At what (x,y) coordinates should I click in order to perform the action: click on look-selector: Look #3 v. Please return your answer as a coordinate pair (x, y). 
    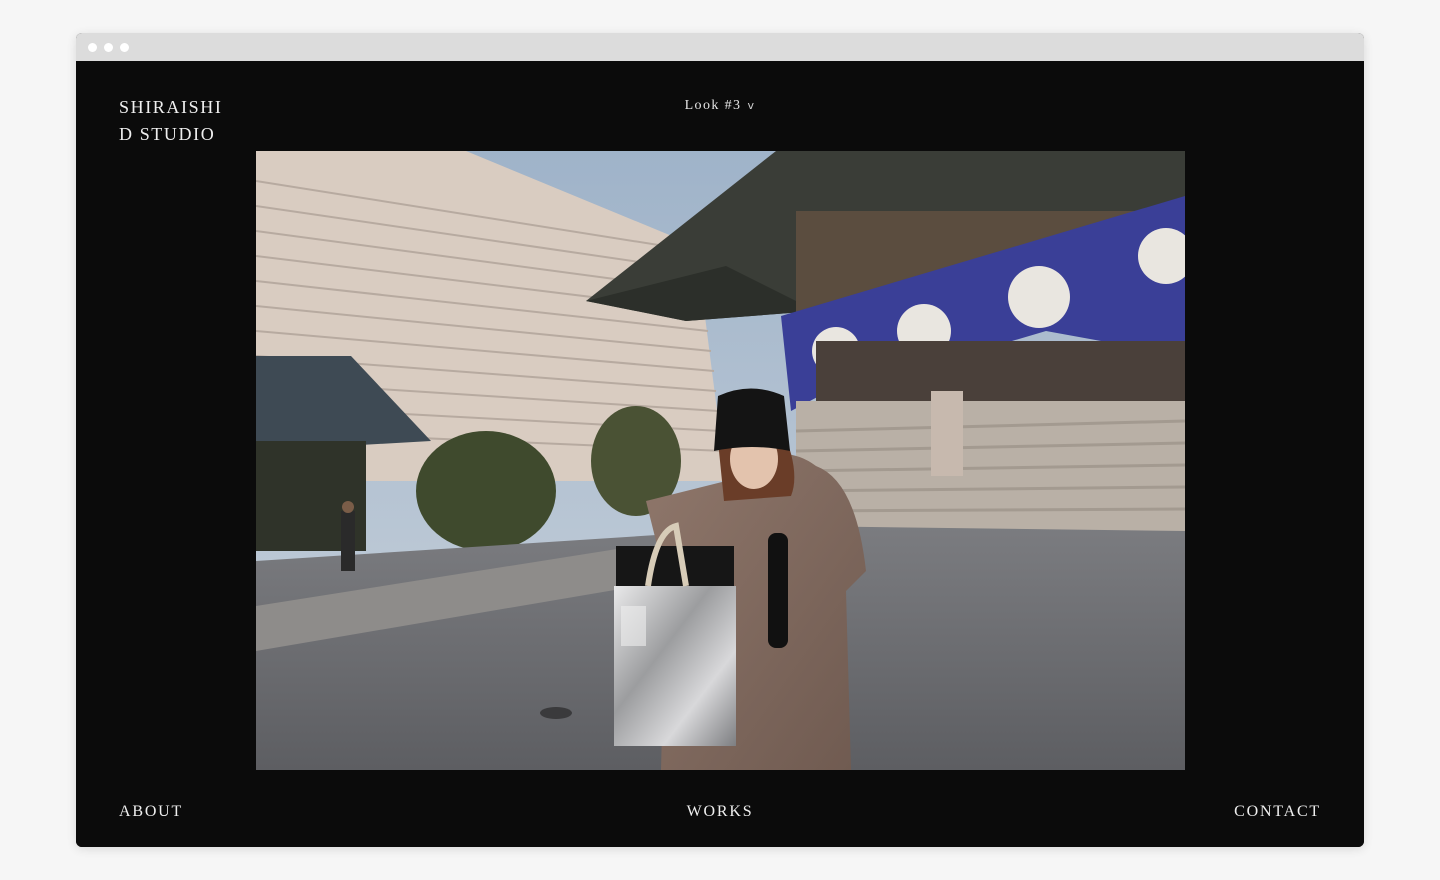
    Looking at the image, I should click on (720, 106).